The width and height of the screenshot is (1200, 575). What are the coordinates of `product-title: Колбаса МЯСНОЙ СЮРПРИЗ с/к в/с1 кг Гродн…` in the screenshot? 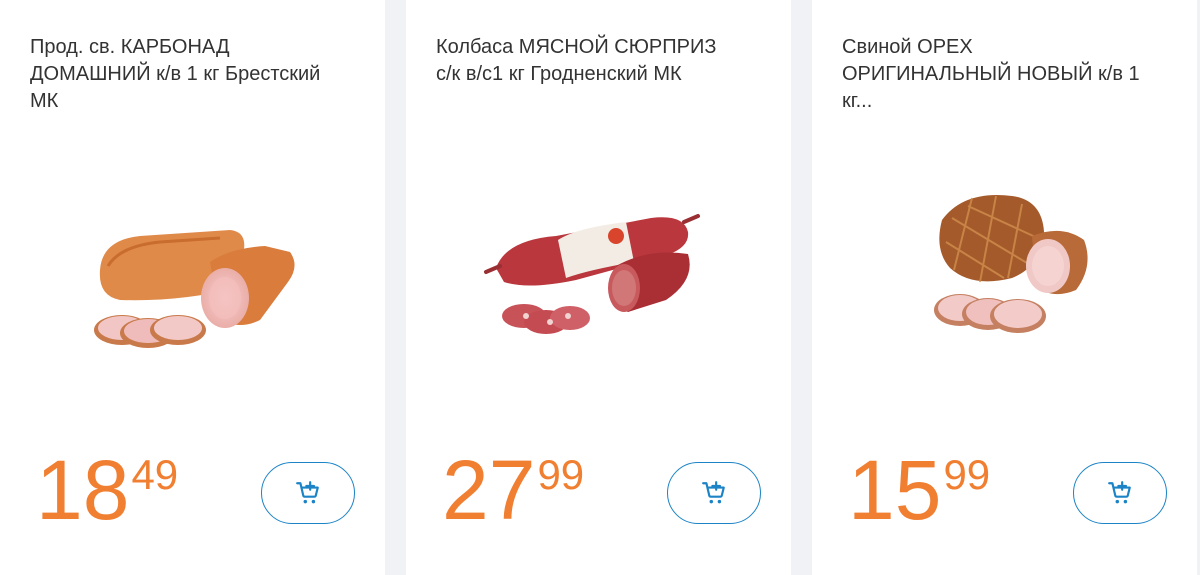 It's located at (586, 61).